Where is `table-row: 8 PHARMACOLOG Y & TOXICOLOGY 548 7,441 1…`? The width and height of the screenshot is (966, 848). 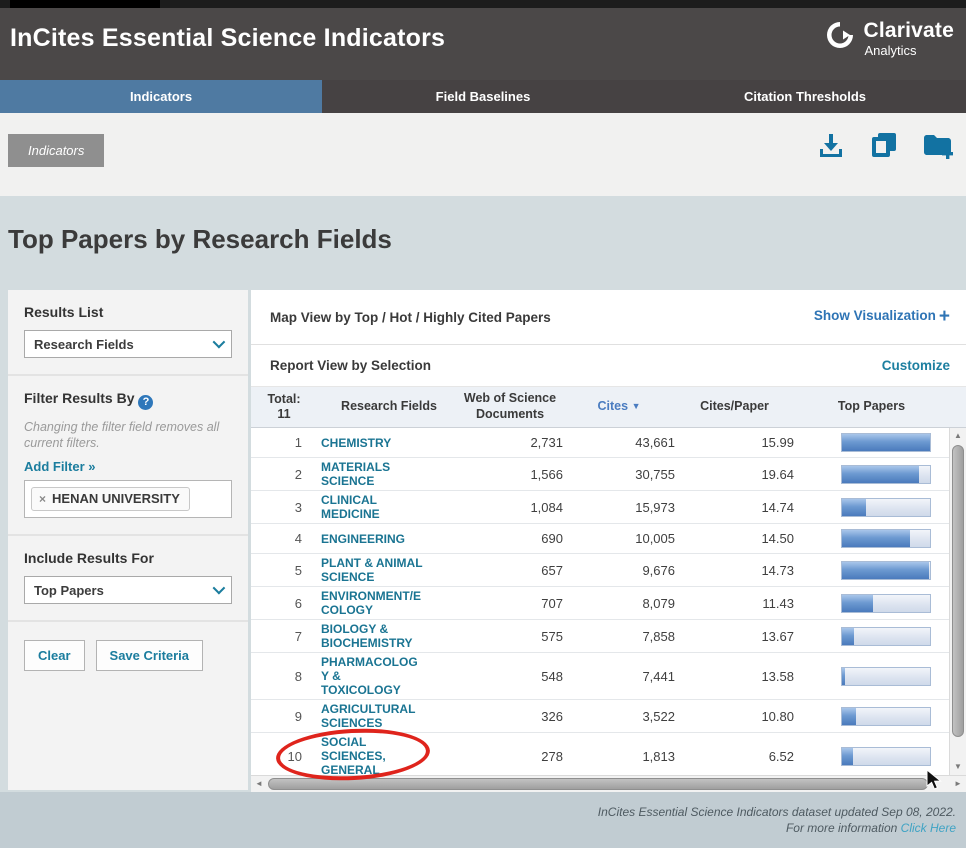
table-row: 8 PHARMACOLOG Y & TOXICOLOGY 548 7,441 1… is located at coordinates (608, 676).